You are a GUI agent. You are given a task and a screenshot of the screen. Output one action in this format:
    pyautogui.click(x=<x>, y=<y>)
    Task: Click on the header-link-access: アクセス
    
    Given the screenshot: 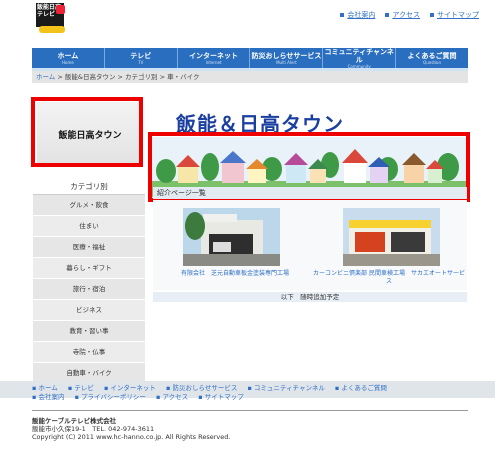 What is the action you would take?
    pyautogui.click(x=402, y=15)
    